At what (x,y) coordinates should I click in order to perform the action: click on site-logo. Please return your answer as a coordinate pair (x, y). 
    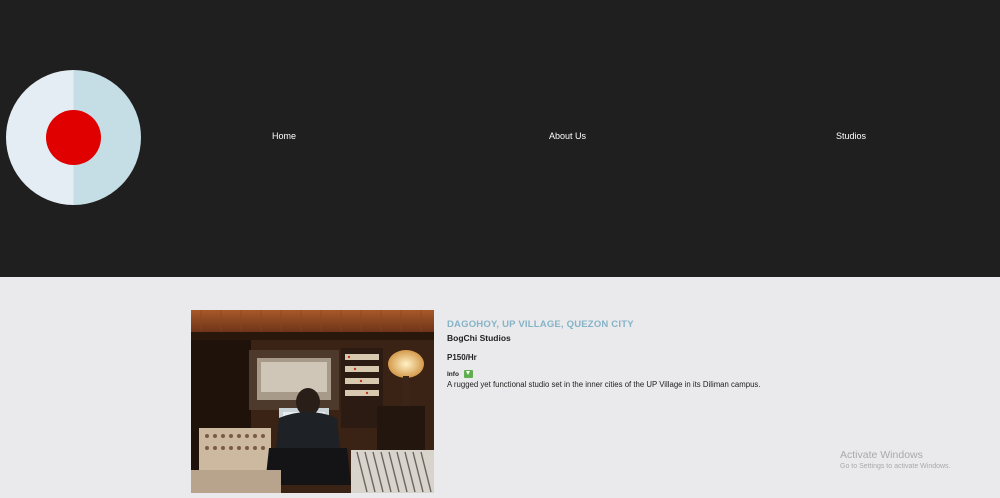
    Looking at the image, I should click on (73, 137).